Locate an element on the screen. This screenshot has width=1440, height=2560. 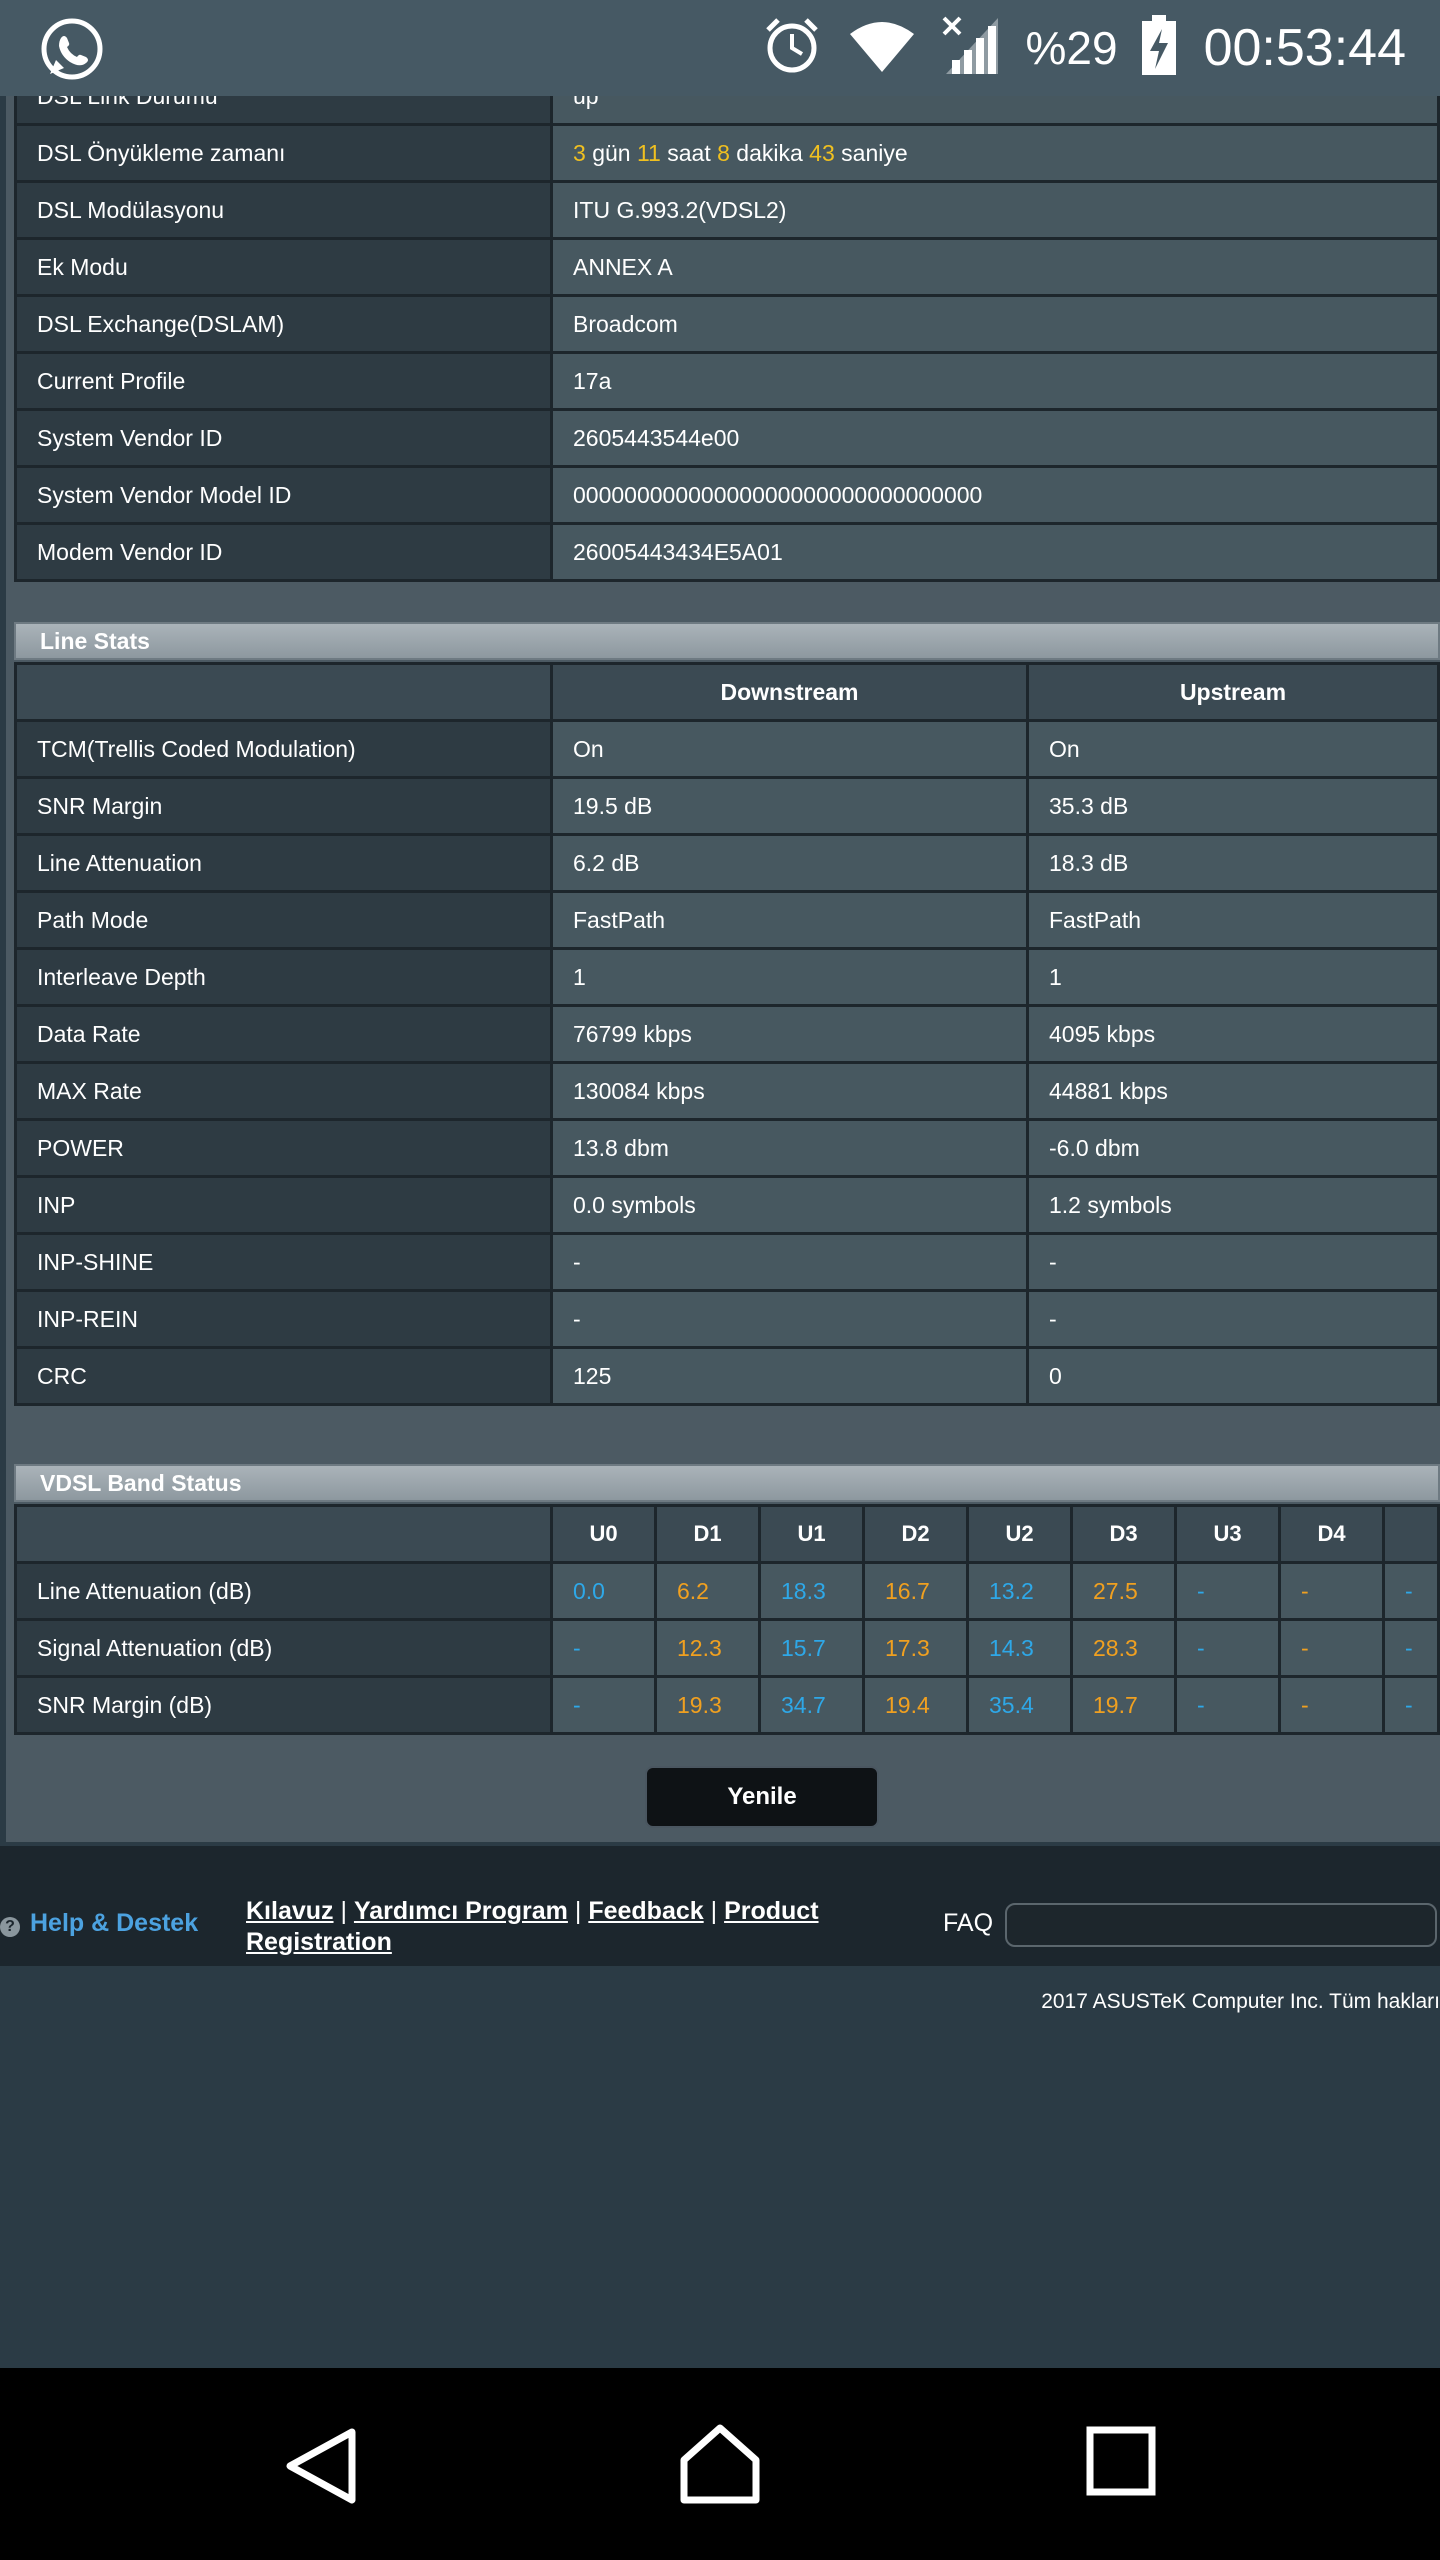
band-header-d2: D2 is located at coordinates (915, 1534).